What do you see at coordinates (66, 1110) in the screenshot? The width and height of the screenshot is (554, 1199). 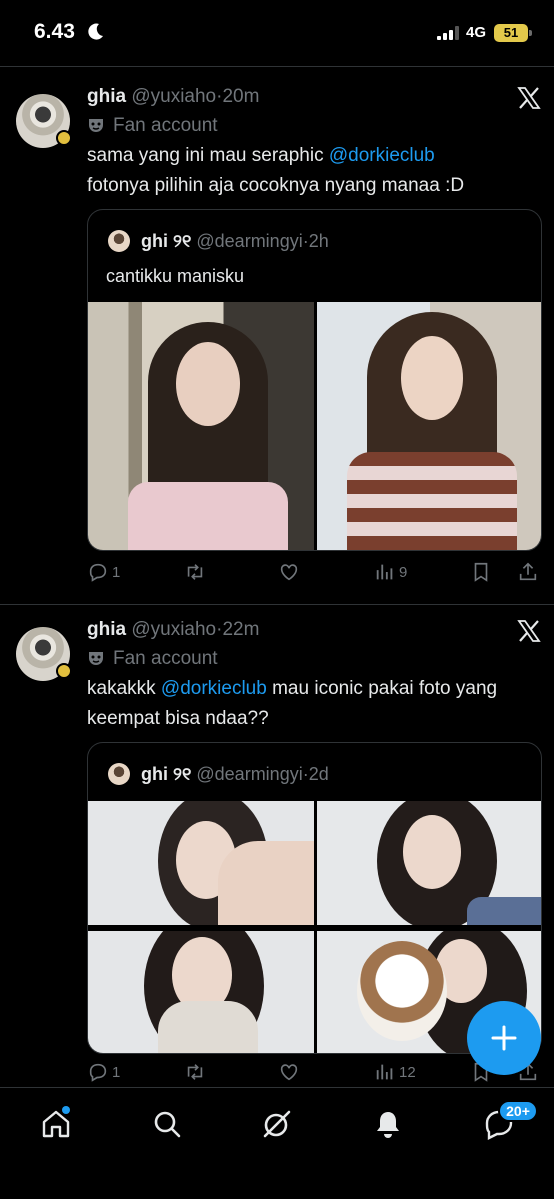 I see `home-indicator-dot` at bounding box center [66, 1110].